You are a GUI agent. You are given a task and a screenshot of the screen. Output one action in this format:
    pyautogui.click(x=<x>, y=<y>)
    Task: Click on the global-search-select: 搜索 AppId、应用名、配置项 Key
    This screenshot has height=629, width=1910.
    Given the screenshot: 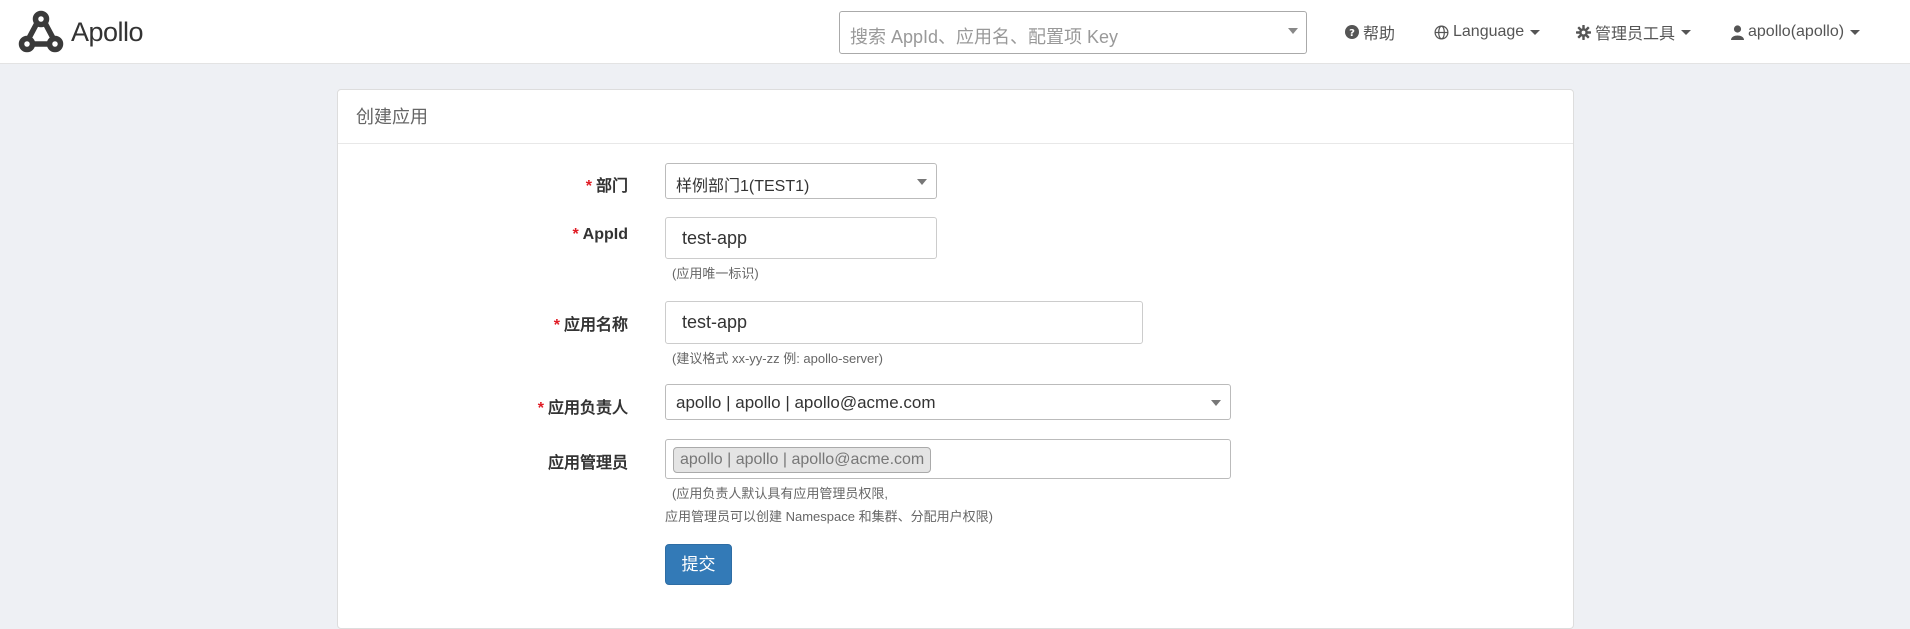 What is the action you would take?
    pyautogui.click(x=1073, y=32)
    